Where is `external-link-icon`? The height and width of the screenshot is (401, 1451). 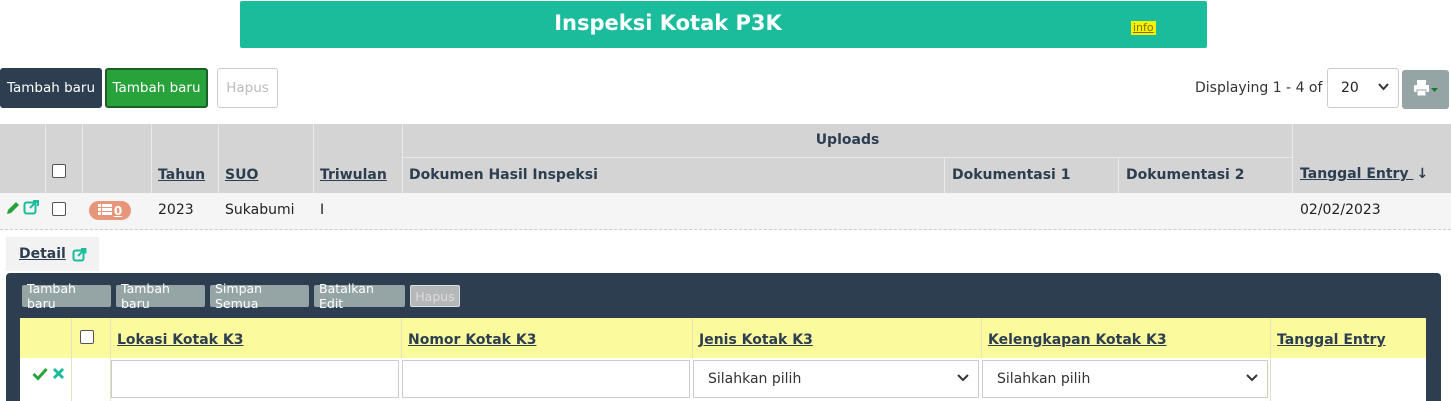
external-link-icon is located at coordinates (79, 254).